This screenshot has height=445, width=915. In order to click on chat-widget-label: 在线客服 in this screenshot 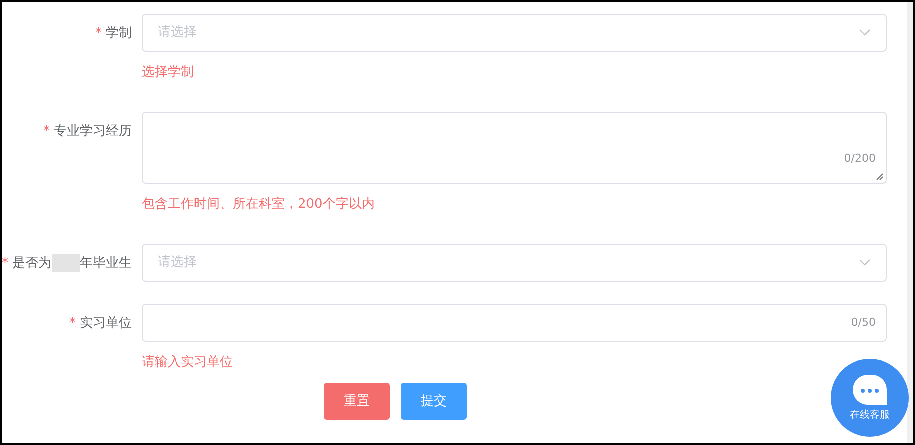, I will do `click(870, 415)`.